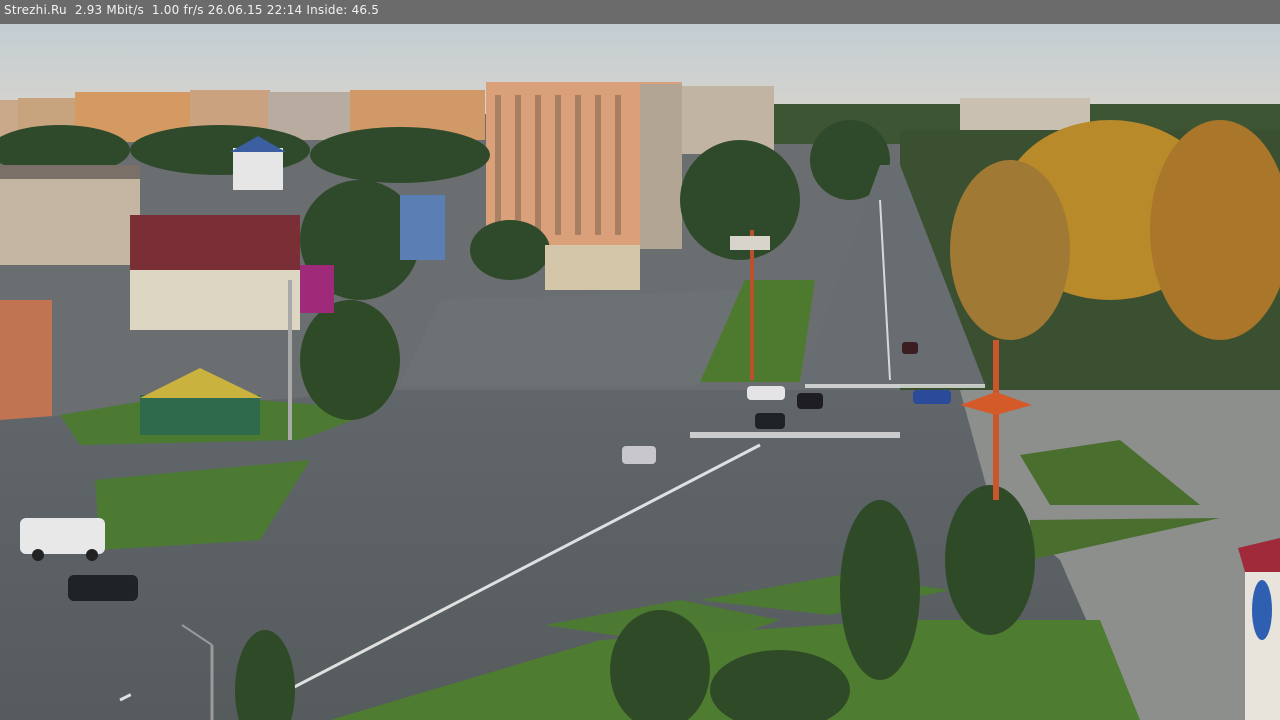  What do you see at coordinates (639, 455) in the screenshot?
I see `car-silver` at bounding box center [639, 455].